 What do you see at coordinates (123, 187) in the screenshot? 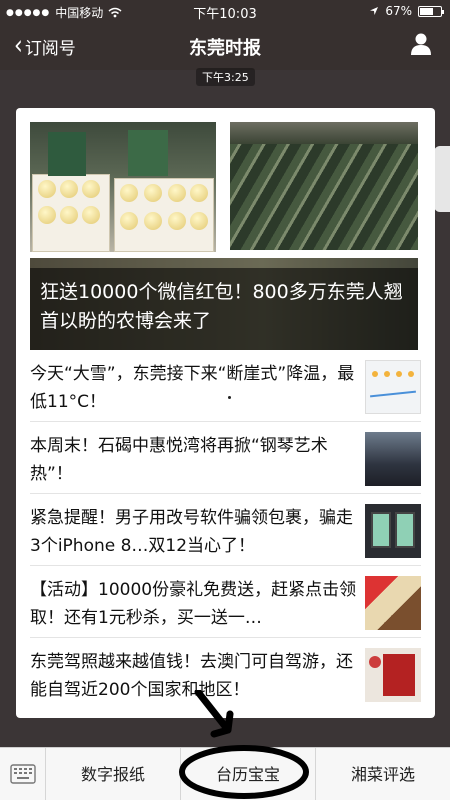
I see `pears-image` at bounding box center [123, 187].